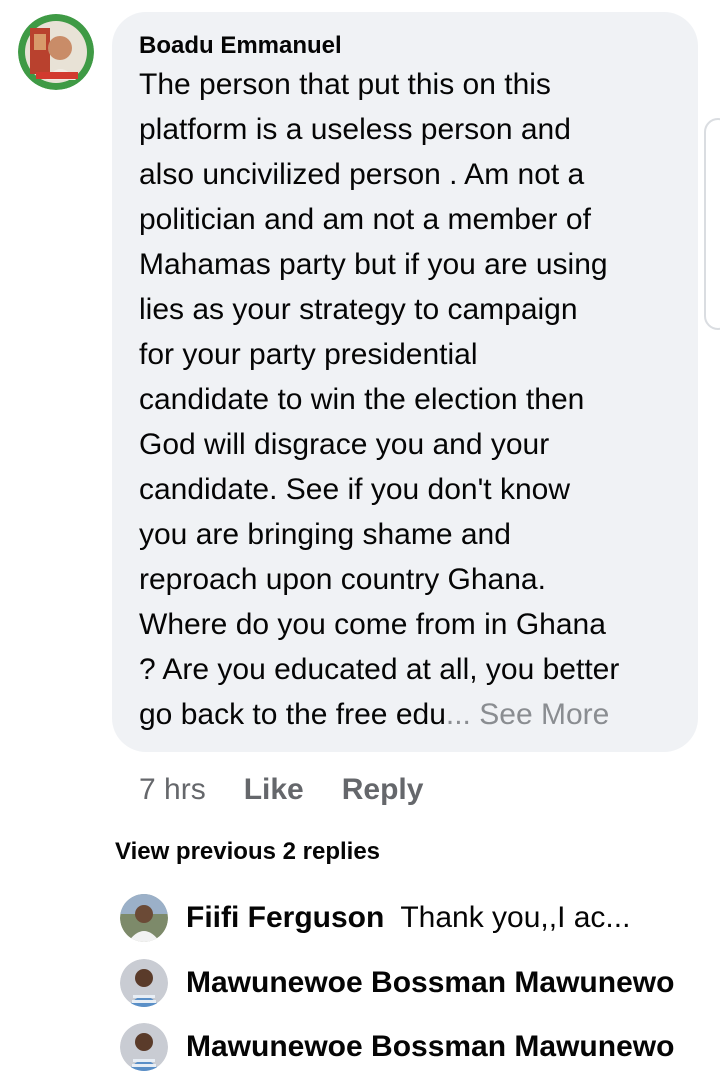 Image resolution: width=720 pixels, height=1090 pixels. I want to click on comment-line: politician and am not a member of, so click(365, 219).